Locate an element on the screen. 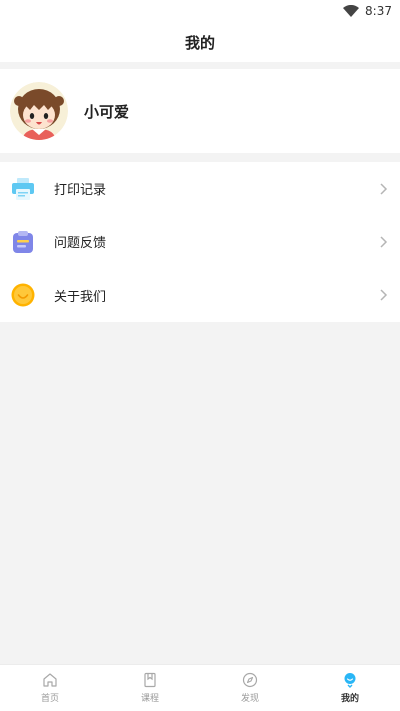 This screenshot has width=400, height=711. menu-item-label: 关于我们 is located at coordinates (80, 297).